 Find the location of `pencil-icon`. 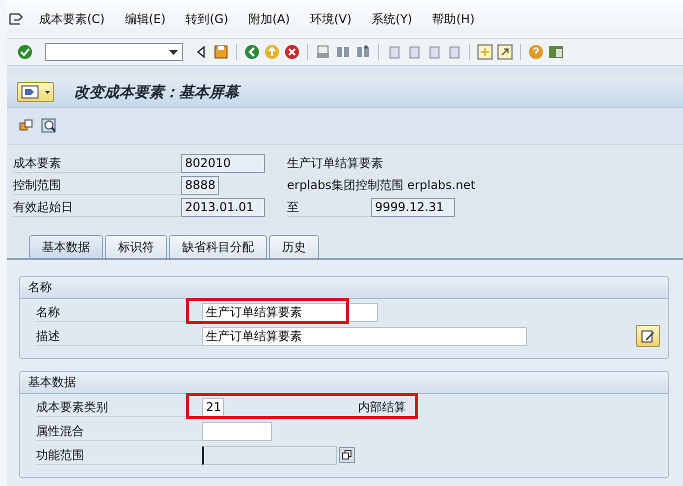

pencil-icon is located at coordinates (648, 336).